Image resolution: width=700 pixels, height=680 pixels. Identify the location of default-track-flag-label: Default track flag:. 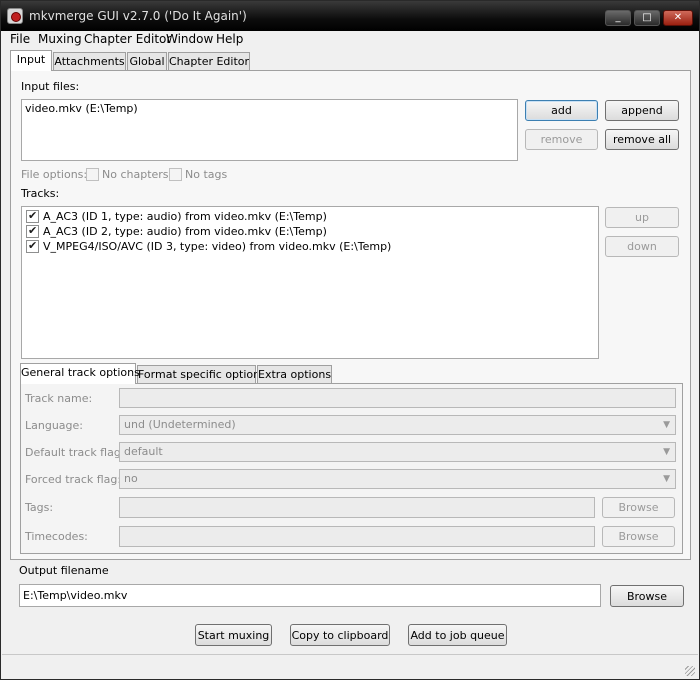
(75, 452).